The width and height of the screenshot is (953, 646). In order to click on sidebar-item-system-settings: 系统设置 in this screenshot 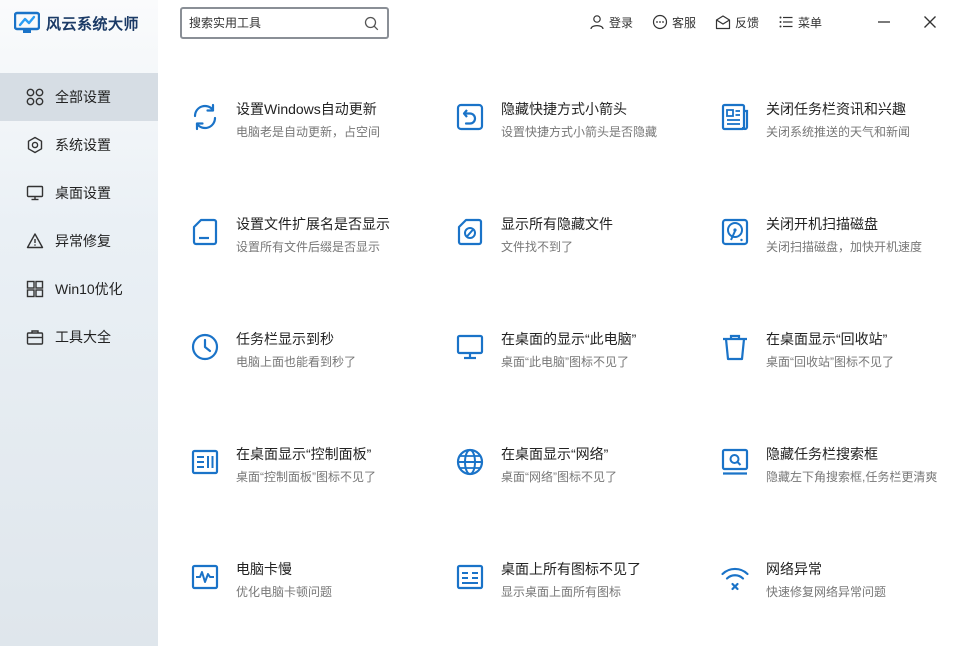, I will do `click(79, 145)`.